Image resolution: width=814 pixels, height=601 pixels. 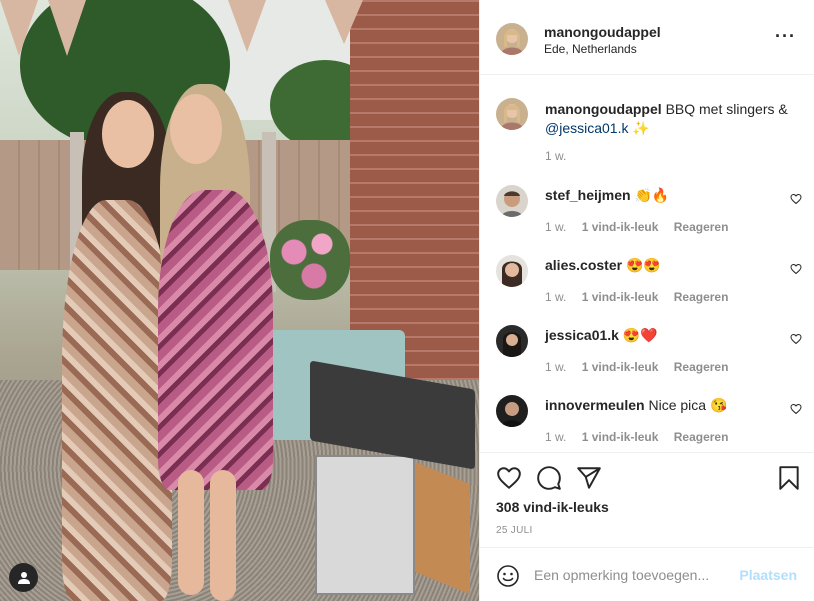 I want to click on post-header: manongoudappel Ede, Netherlands ···, so click(x=647, y=37).